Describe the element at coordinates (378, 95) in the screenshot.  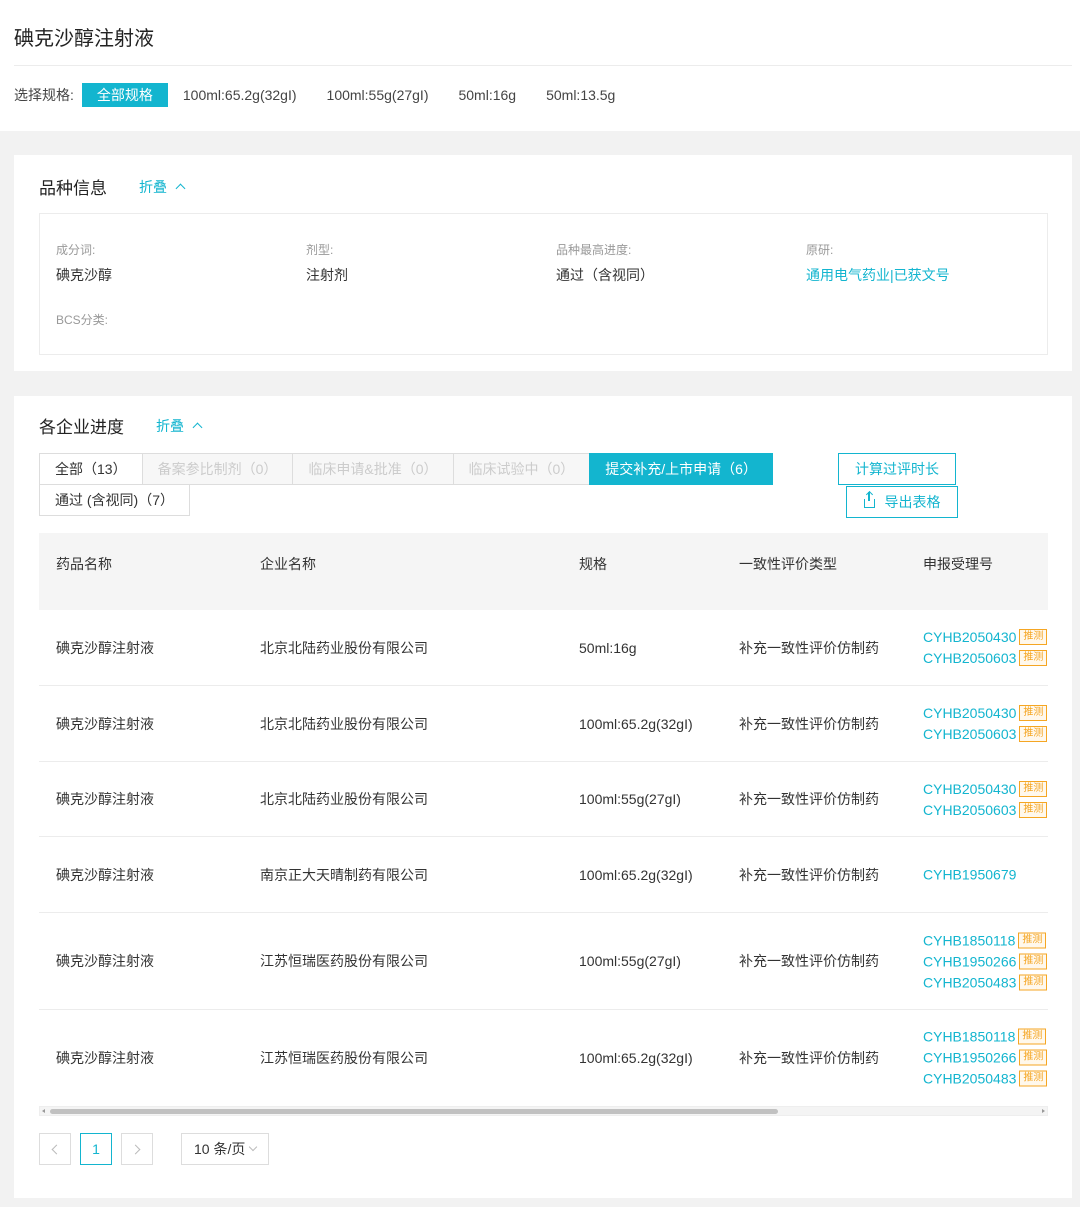
I see `spec-option: 100ml:55g(27gI)` at that location.